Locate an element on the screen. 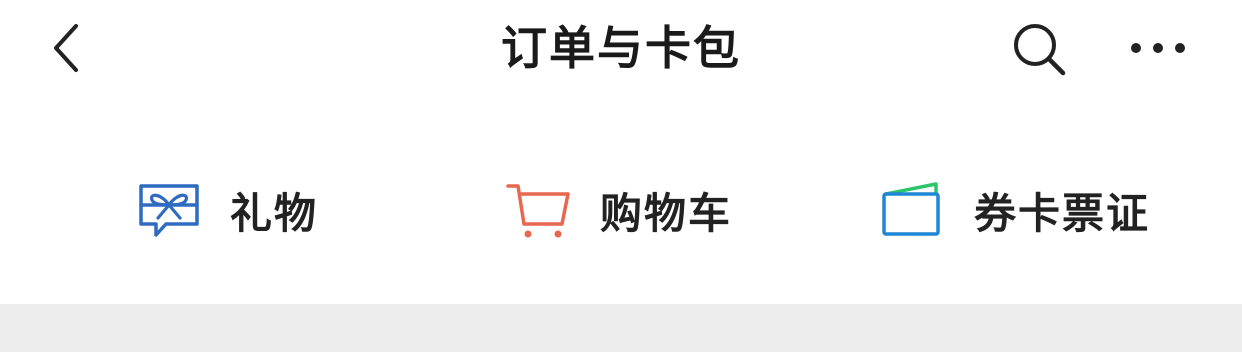  quick-link-cards-label: 券卡票证 is located at coordinates (1062, 213).